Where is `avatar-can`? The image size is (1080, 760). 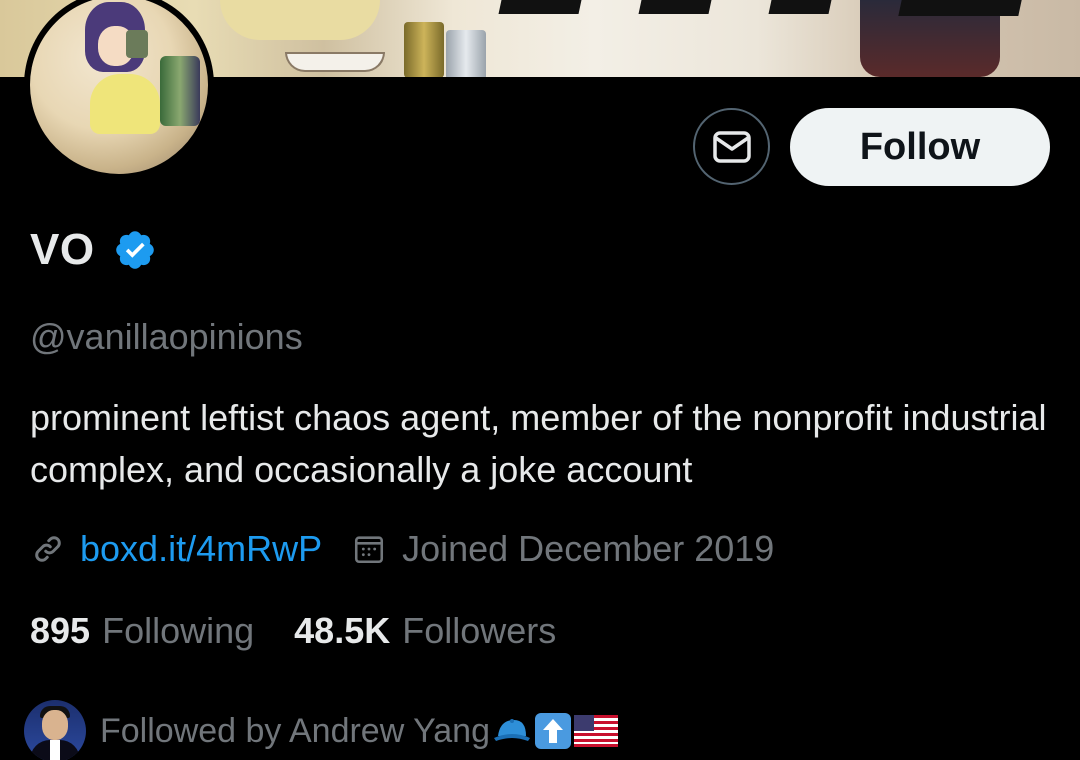 avatar-can is located at coordinates (137, 44).